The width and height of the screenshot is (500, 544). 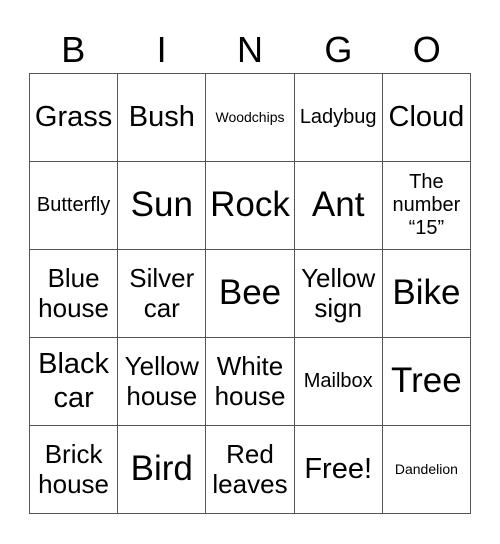 I want to click on bingo-cell: Bird, so click(x=162, y=470).